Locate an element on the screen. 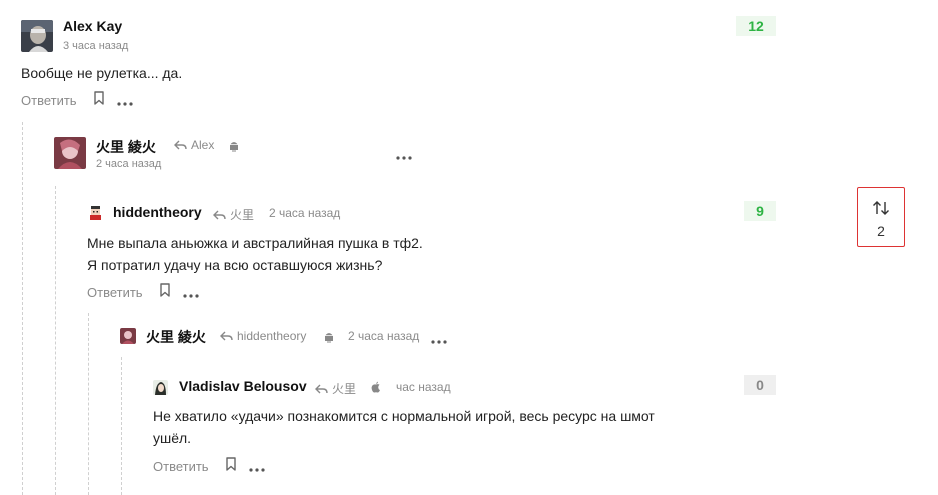 The image size is (938, 495). reply-to: hiddentheory is located at coordinates (263, 336).